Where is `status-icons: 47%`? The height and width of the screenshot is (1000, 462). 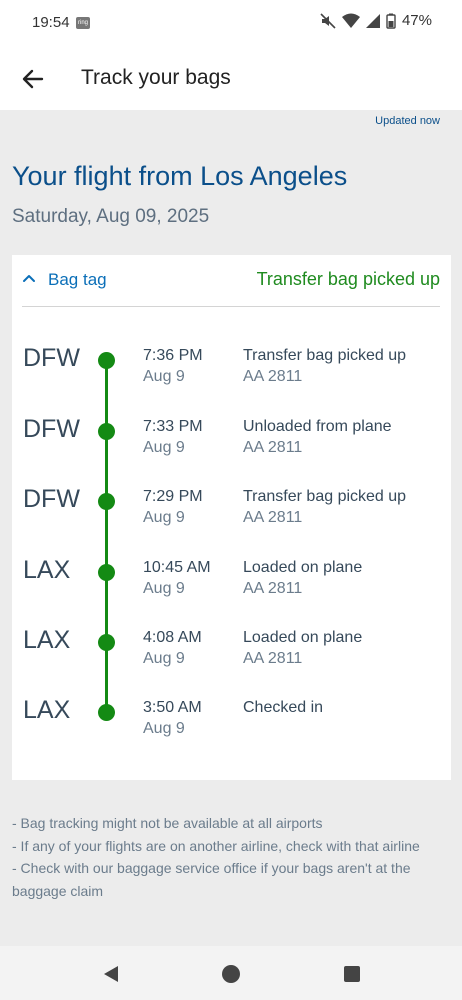
status-icons: 47% is located at coordinates (376, 20).